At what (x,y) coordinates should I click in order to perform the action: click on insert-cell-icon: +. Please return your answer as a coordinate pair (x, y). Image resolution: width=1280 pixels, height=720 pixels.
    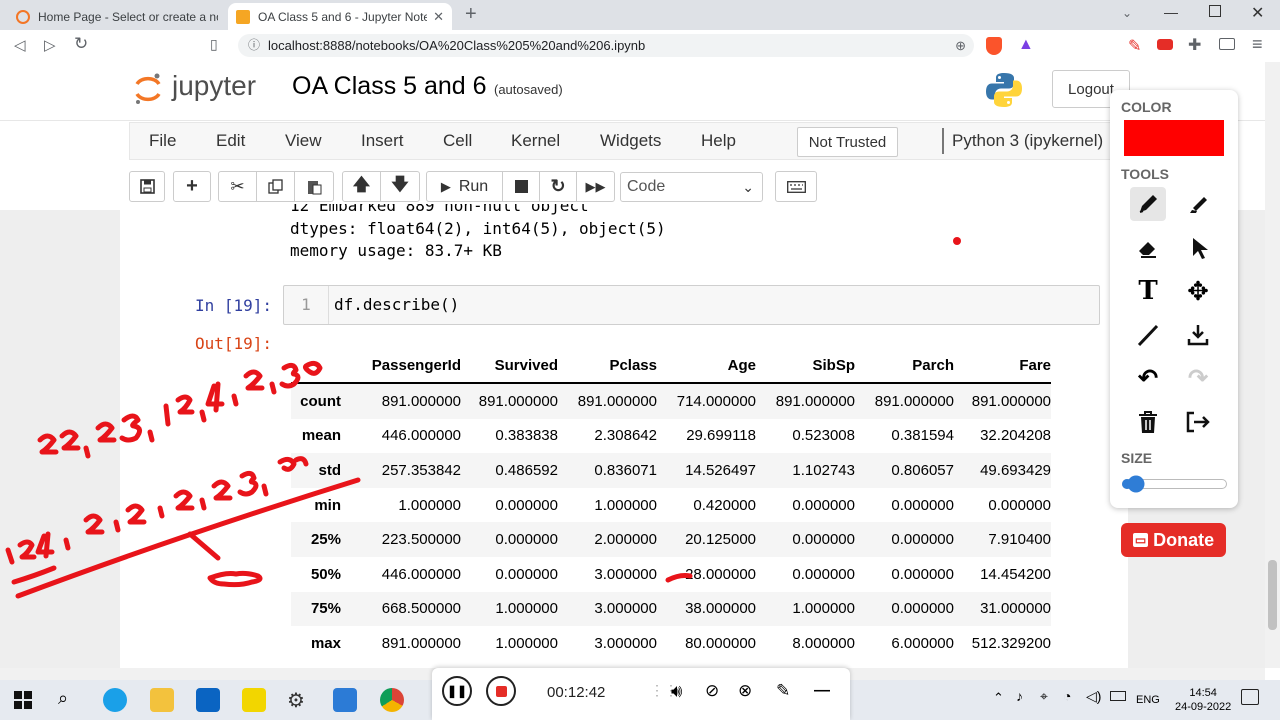
    Looking at the image, I should click on (192, 186).